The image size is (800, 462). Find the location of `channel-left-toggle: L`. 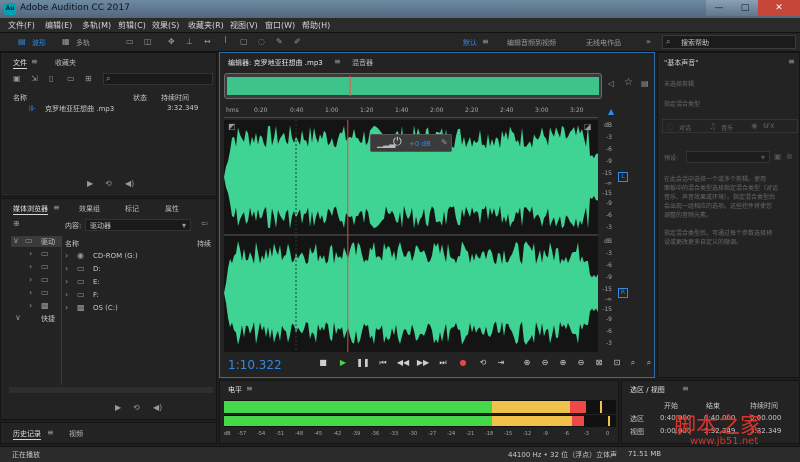

channel-left-toggle: L is located at coordinates (623, 177).